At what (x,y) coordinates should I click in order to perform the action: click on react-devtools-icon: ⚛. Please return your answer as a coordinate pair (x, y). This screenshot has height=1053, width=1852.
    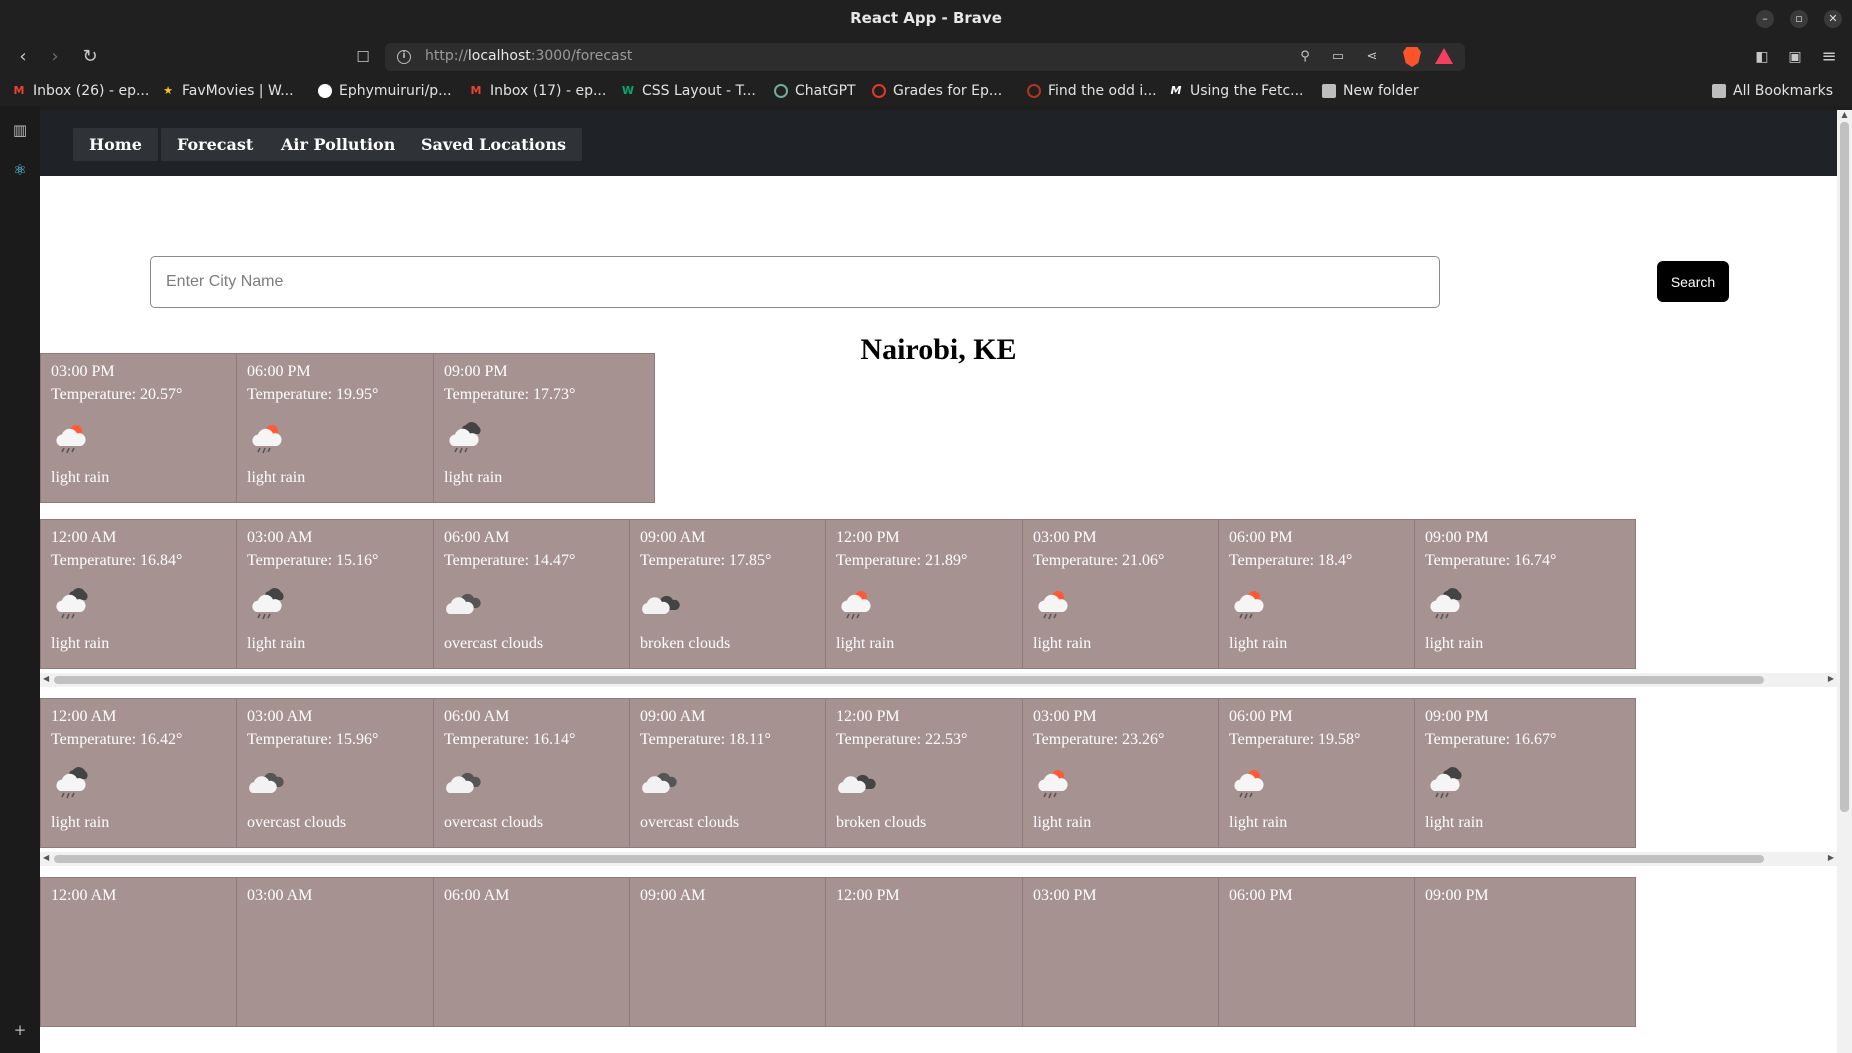
    Looking at the image, I should click on (20, 170).